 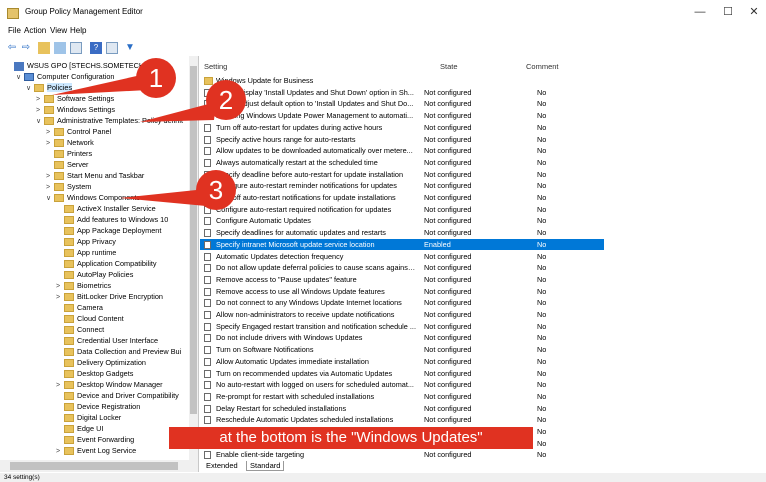 I want to click on tree-hscroll-thumb, so click(x=94, y=466).